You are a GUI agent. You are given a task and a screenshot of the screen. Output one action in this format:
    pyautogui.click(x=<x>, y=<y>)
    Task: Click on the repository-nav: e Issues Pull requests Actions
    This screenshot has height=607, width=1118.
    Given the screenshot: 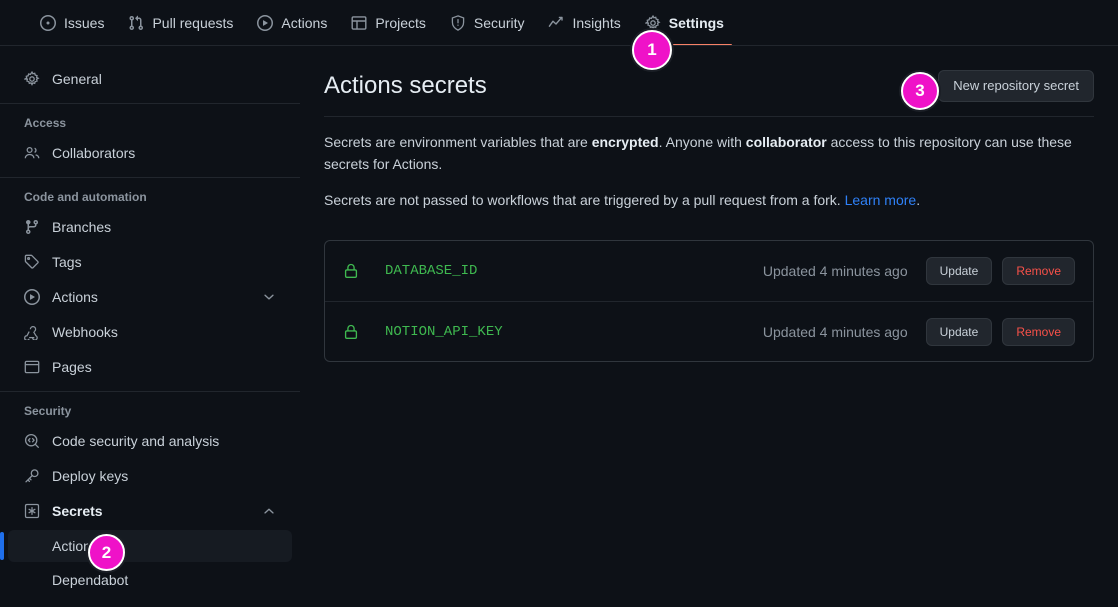 What is the action you would take?
    pyautogui.click(x=559, y=23)
    